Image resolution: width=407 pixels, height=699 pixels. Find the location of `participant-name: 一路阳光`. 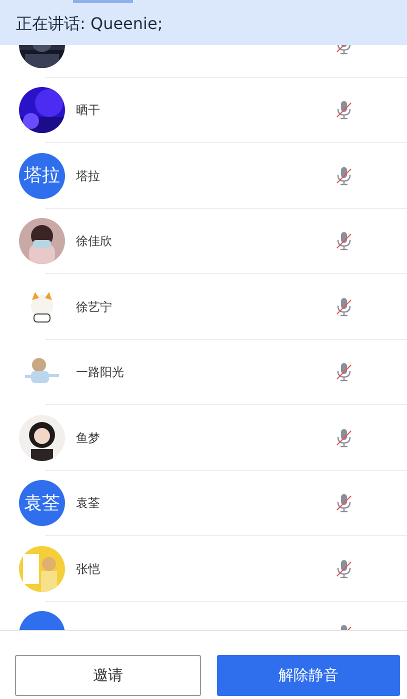

participant-name: 一路阳光 is located at coordinates (100, 373).